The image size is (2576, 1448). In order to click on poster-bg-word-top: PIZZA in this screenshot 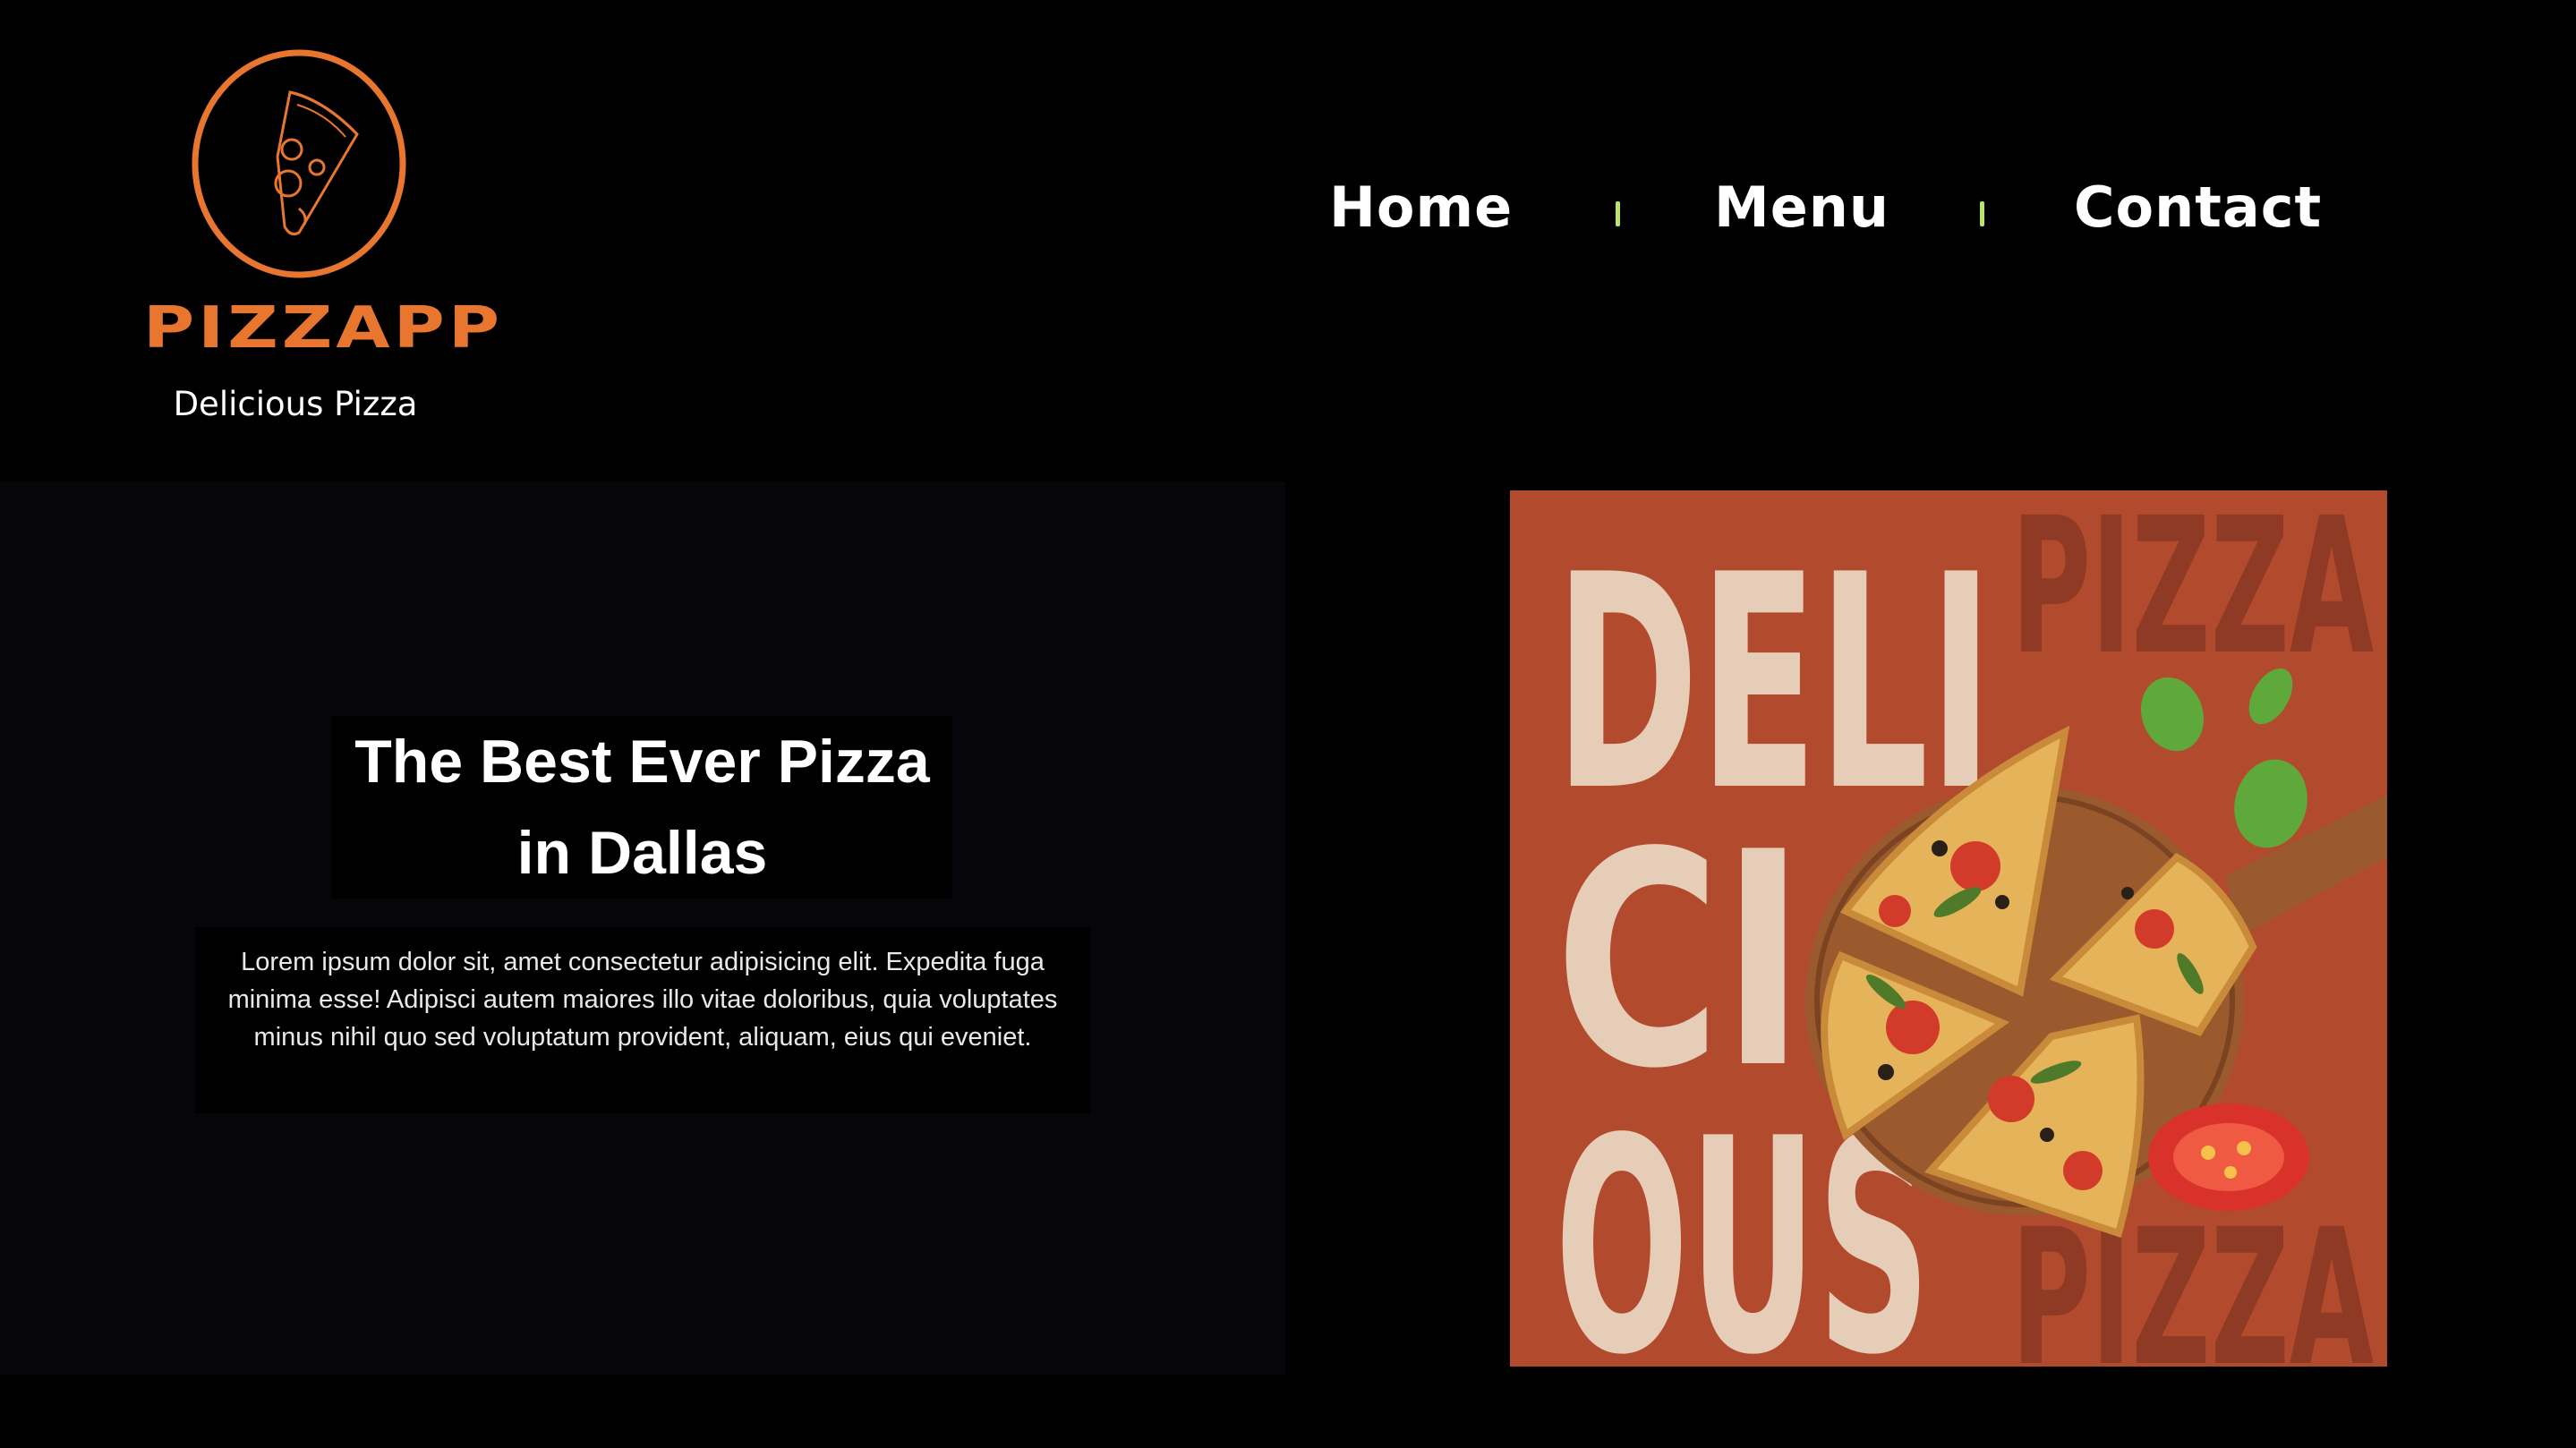, I will do `click(2192, 593)`.